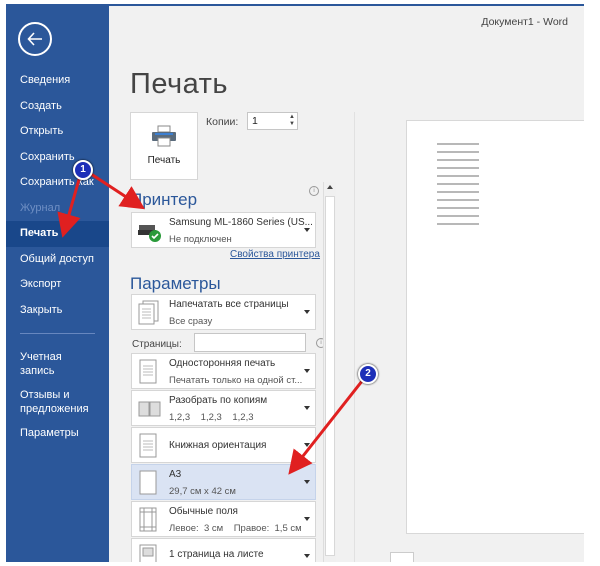 This screenshot has width=600, height=566. Describe the element at coordinates (255, 121) in the screenshot. I see `copies-value: 1` at that location.